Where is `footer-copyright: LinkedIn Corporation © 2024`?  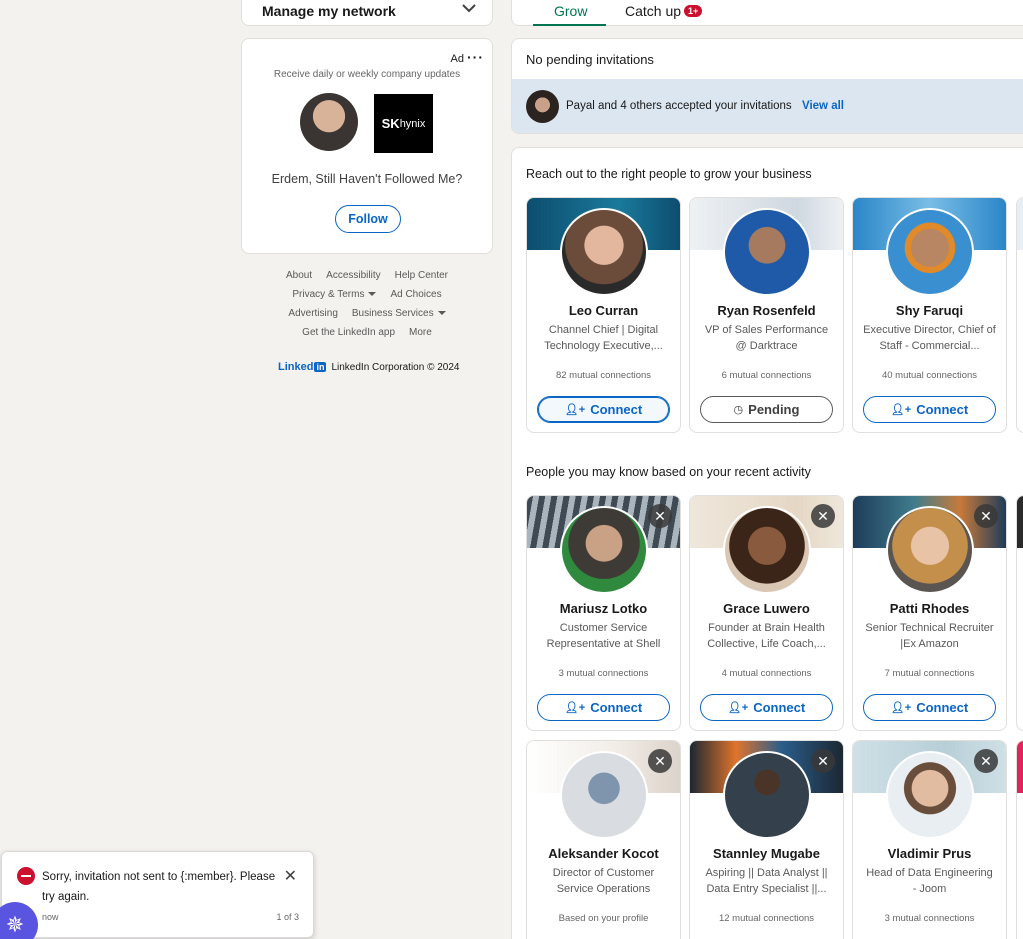
footer-copyright: LinkedIn Corporation © 2024 is located at coordinates (395, 367).